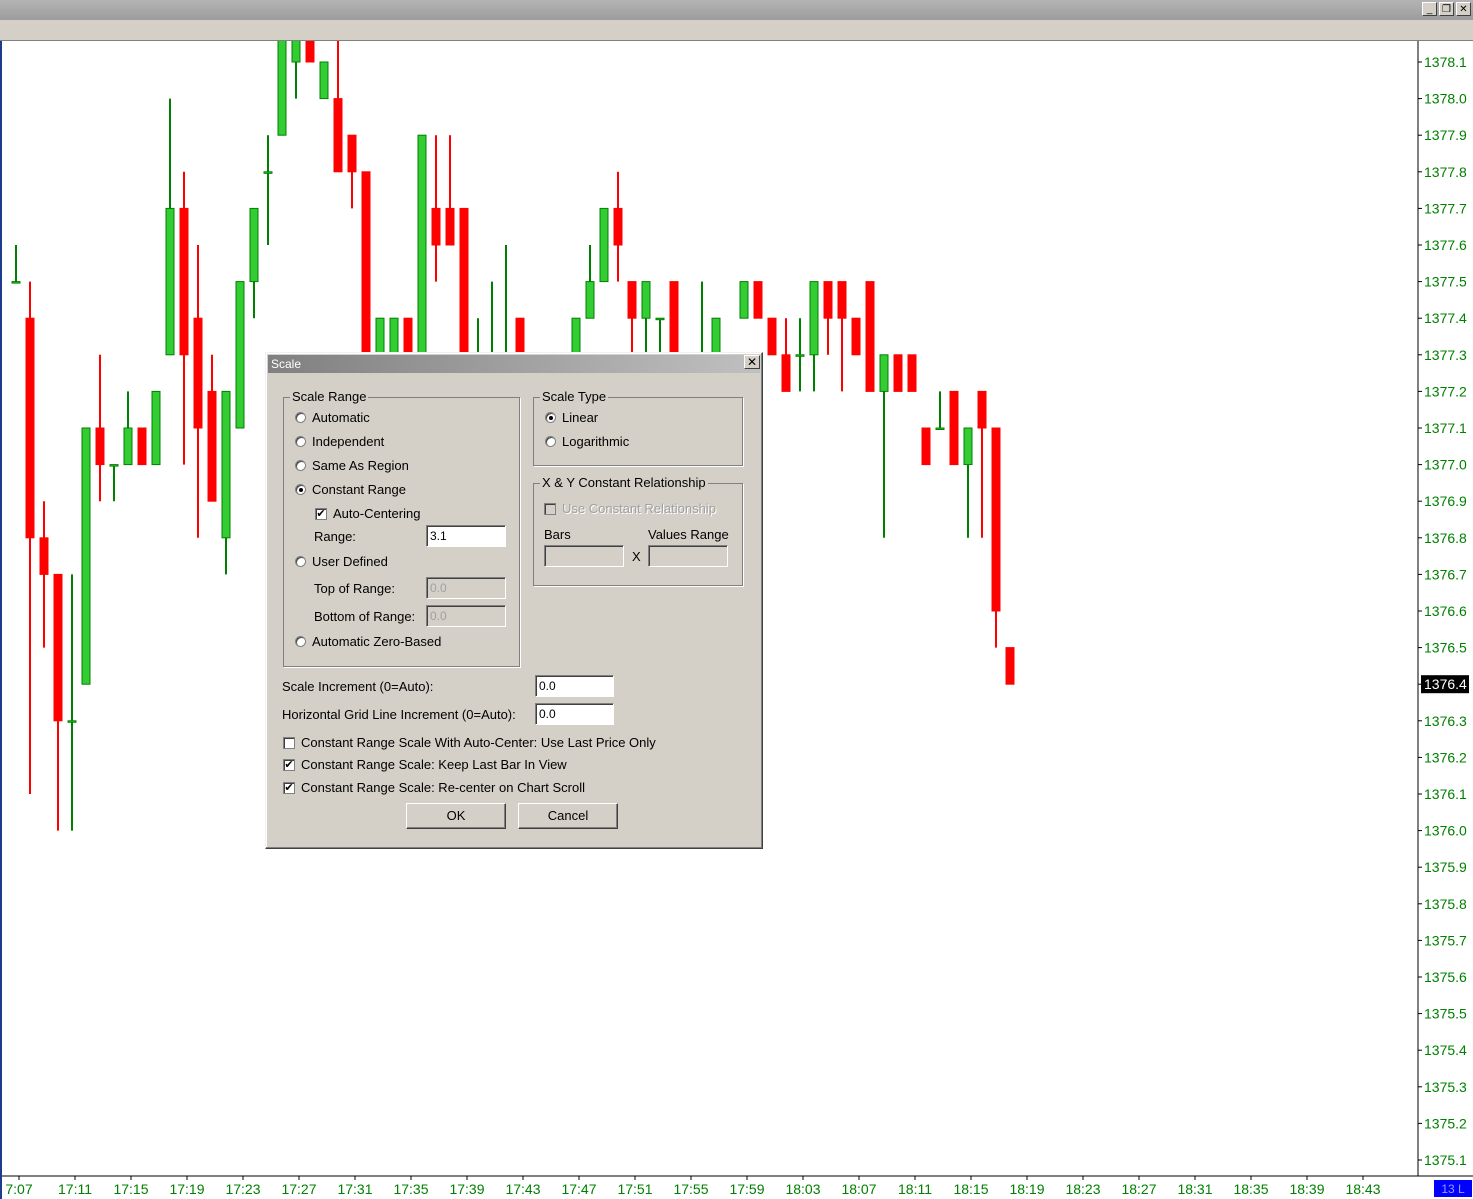 The height and width of the screenshot is (1199, 1473). Describe the element at coordinates (688, 534) in the screenshot. I see `values-range-label: Values Range` at that location.